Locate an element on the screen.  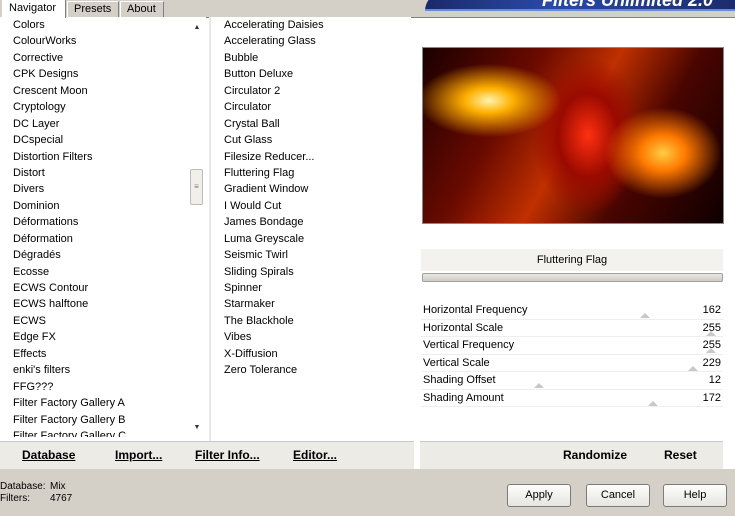
filter-item: Zero Tolerance is located at coordinates (311, 370).